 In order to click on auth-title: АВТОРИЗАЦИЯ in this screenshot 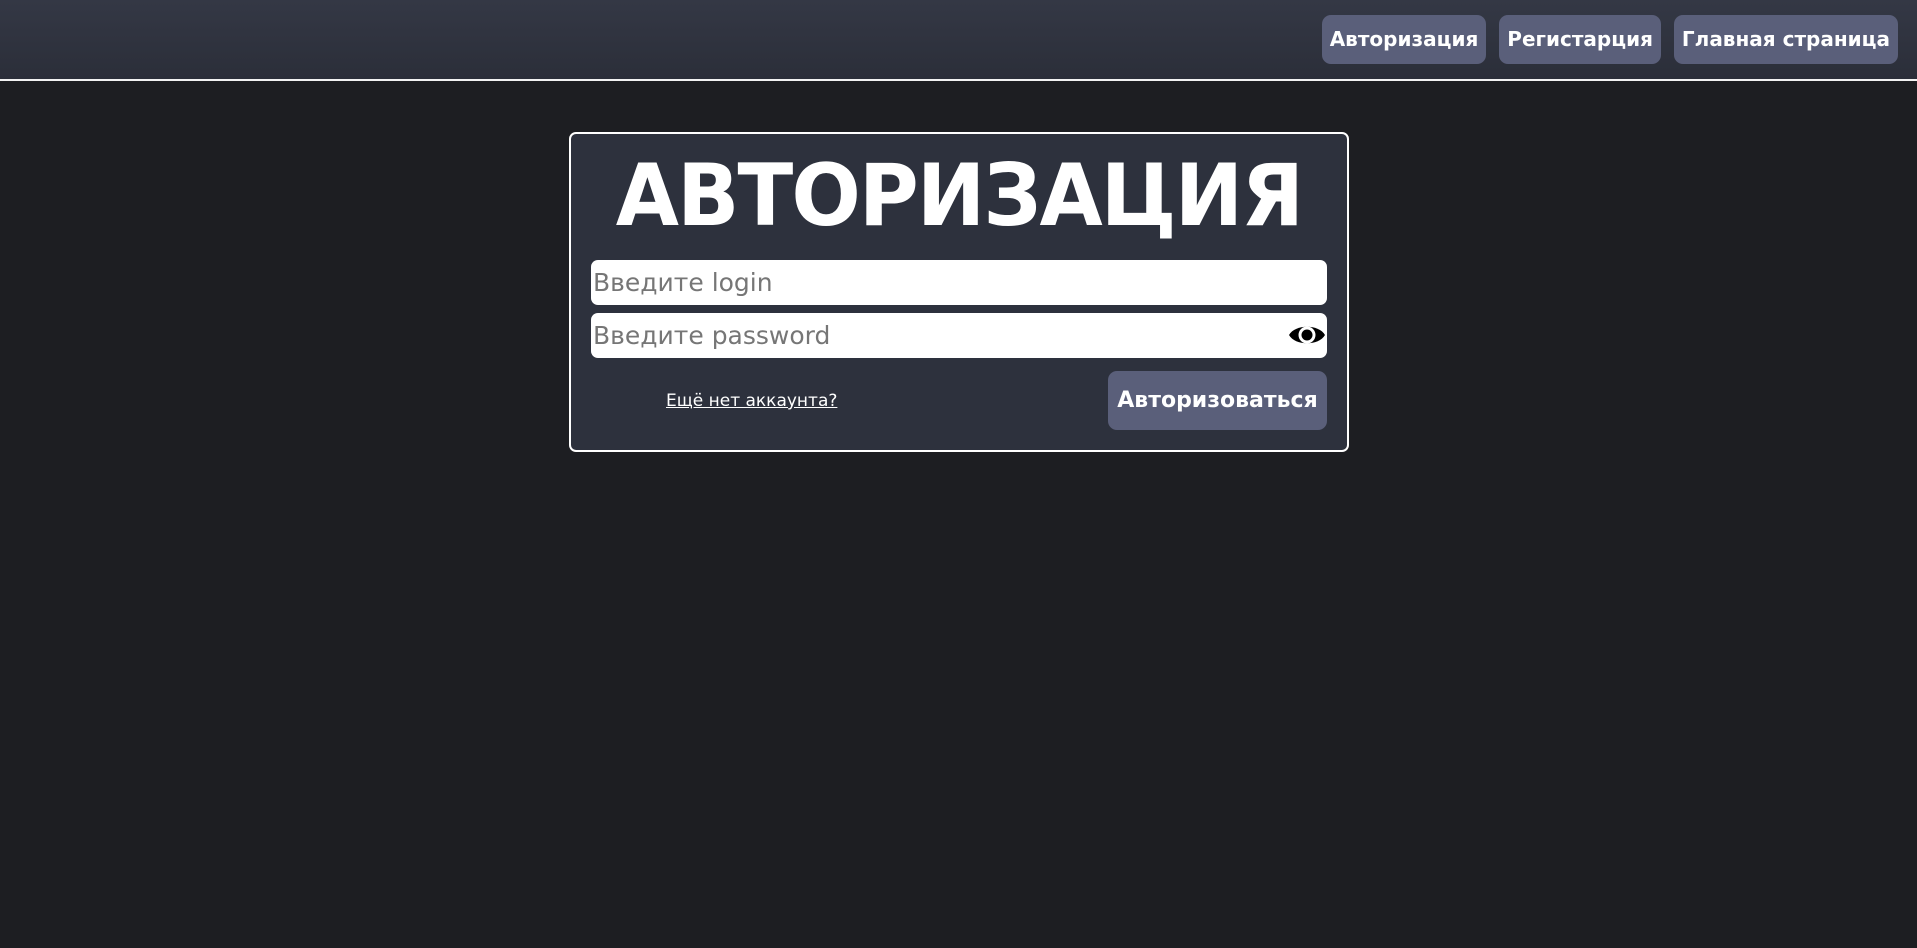, I will do `click(959, 196)`.